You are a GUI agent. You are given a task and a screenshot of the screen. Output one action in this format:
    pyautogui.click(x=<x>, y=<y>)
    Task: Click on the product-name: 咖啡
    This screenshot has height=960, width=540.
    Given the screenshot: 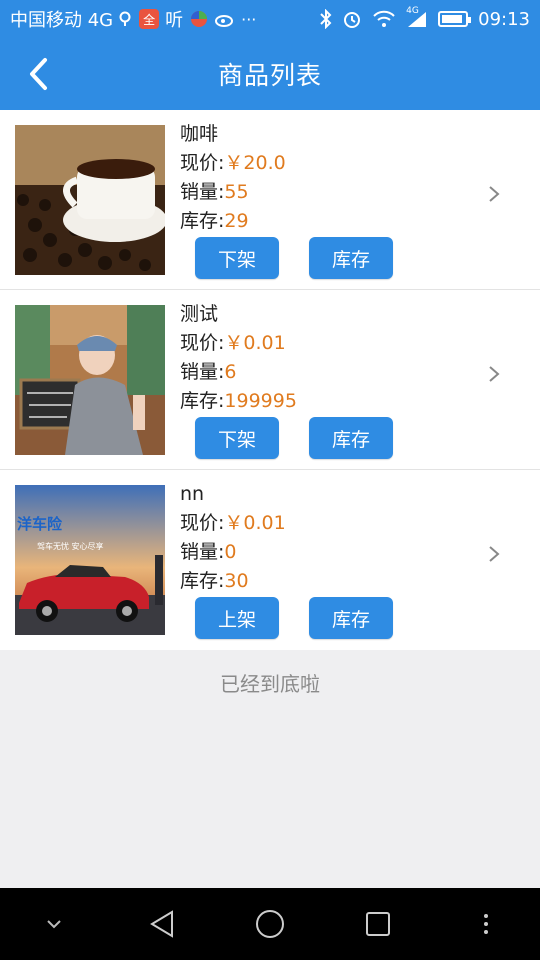 What is the action you would take?
    pyautogui.click(x=199, y=134)
    